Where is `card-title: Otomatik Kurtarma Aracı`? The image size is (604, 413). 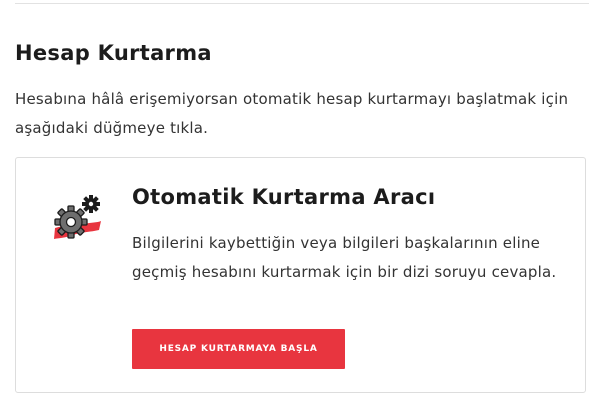
card-title: Otomatik Kurtarma Aracı is located at coordinates (284, 197).